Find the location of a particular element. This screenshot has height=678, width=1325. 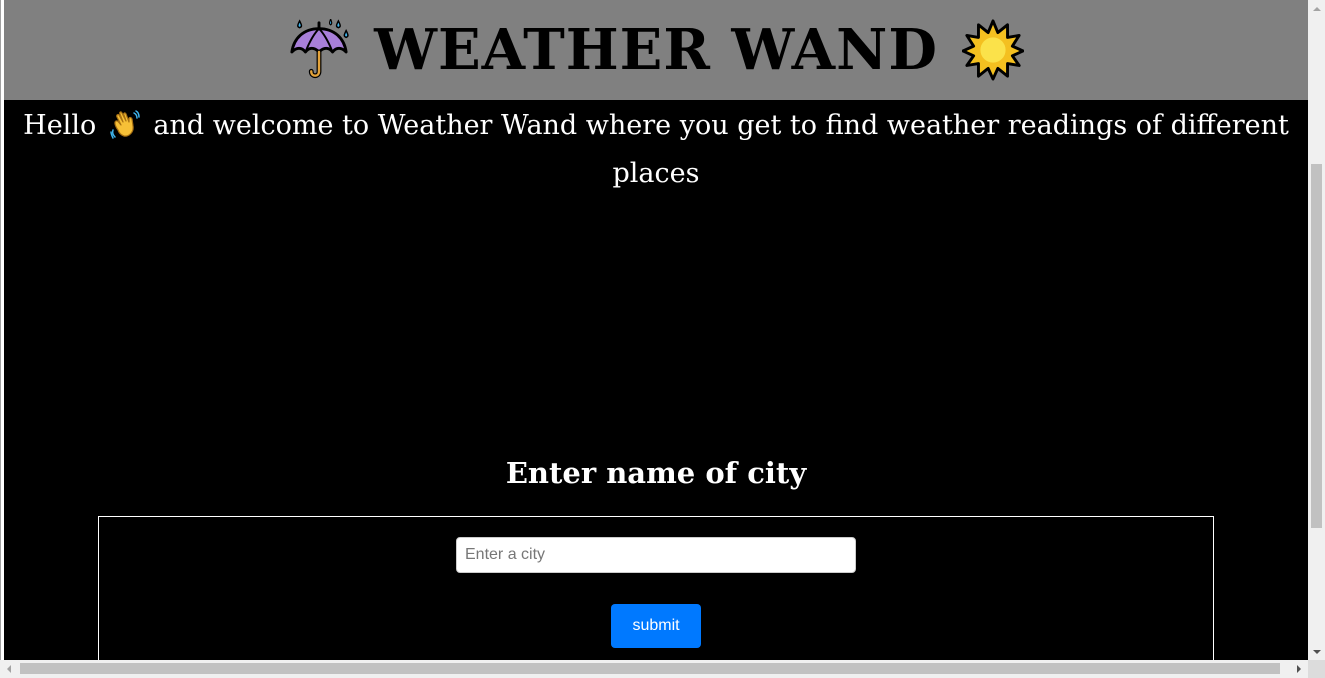

app-title: WEATHER WAND is located at coordinates (656, 50).